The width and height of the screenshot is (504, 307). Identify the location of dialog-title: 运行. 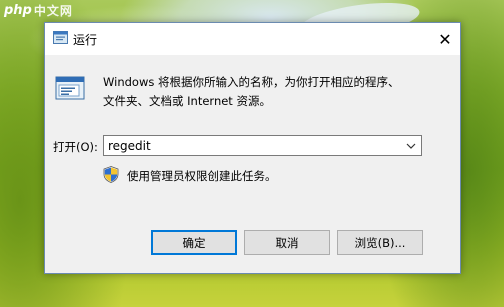
(85, 40).